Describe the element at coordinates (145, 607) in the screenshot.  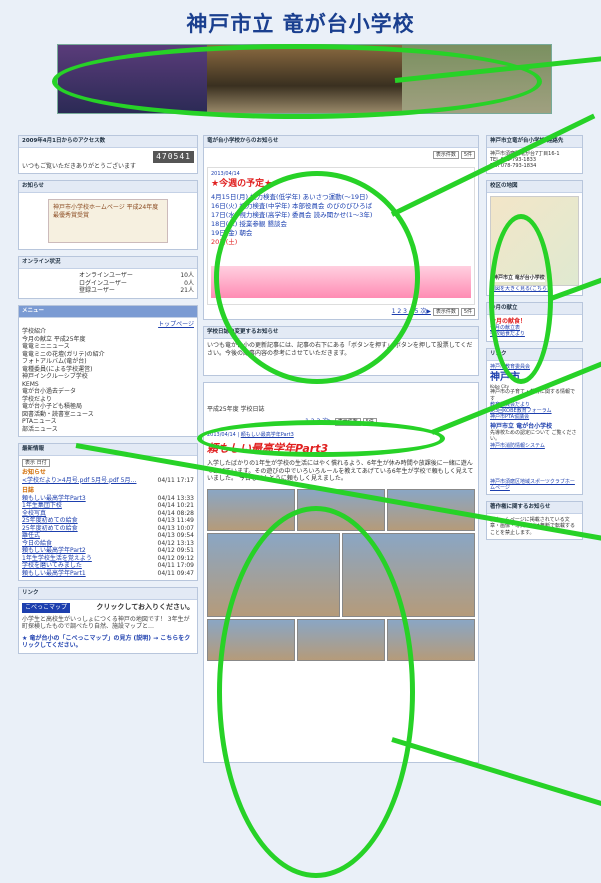
I see `click-text: クリックしてお入りください。` at that location.